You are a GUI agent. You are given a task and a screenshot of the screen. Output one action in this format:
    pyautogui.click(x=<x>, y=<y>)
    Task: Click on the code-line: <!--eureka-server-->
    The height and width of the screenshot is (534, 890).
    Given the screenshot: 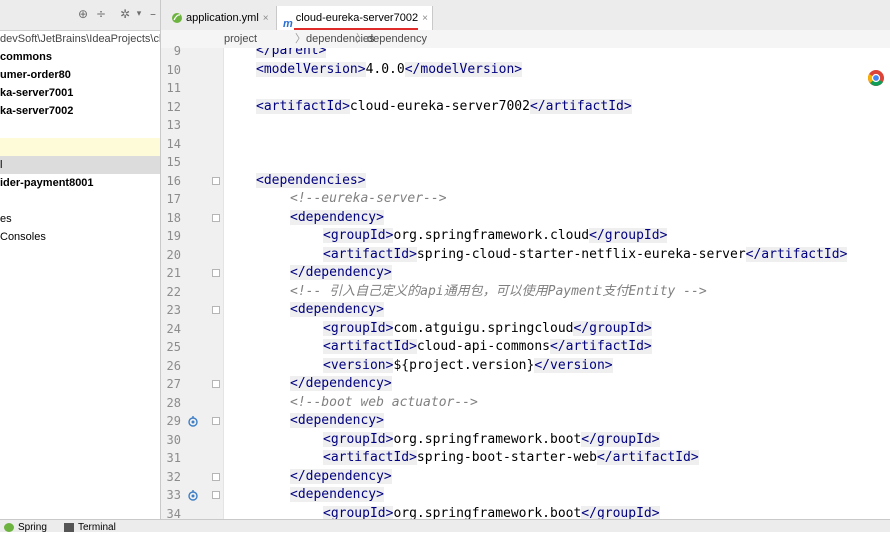 What is the action you would take?
    pyautogui.click(x=368, y=199)
    